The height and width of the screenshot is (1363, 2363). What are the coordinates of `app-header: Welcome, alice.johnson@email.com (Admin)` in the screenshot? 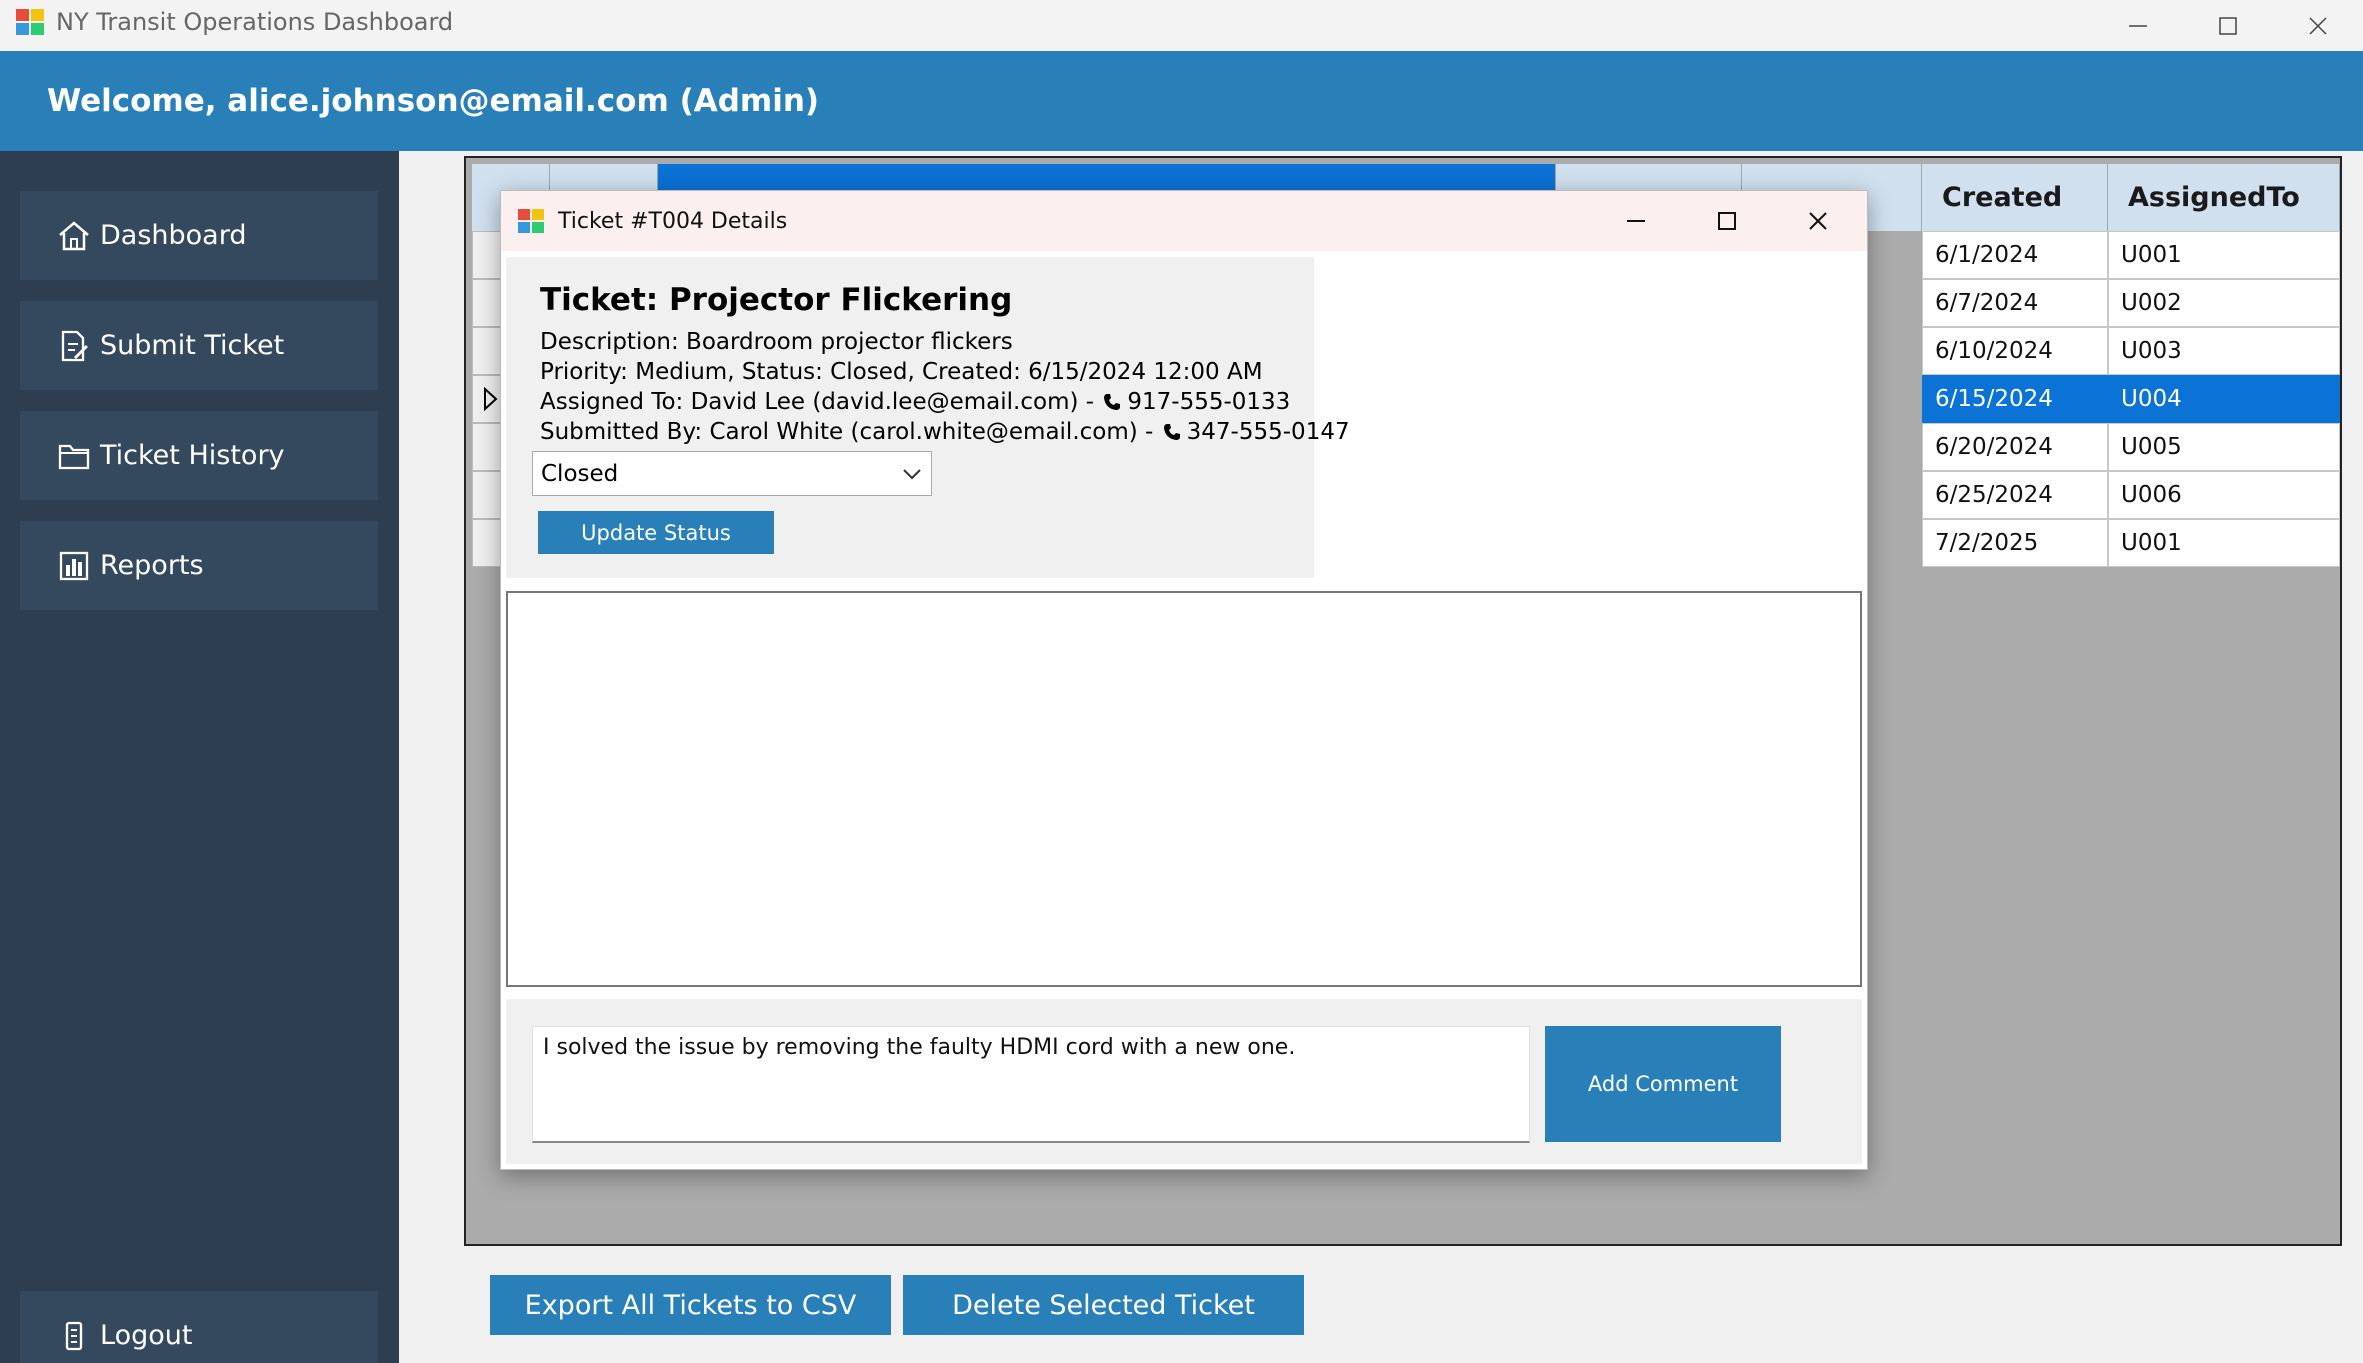 It's located at (1181, 101).